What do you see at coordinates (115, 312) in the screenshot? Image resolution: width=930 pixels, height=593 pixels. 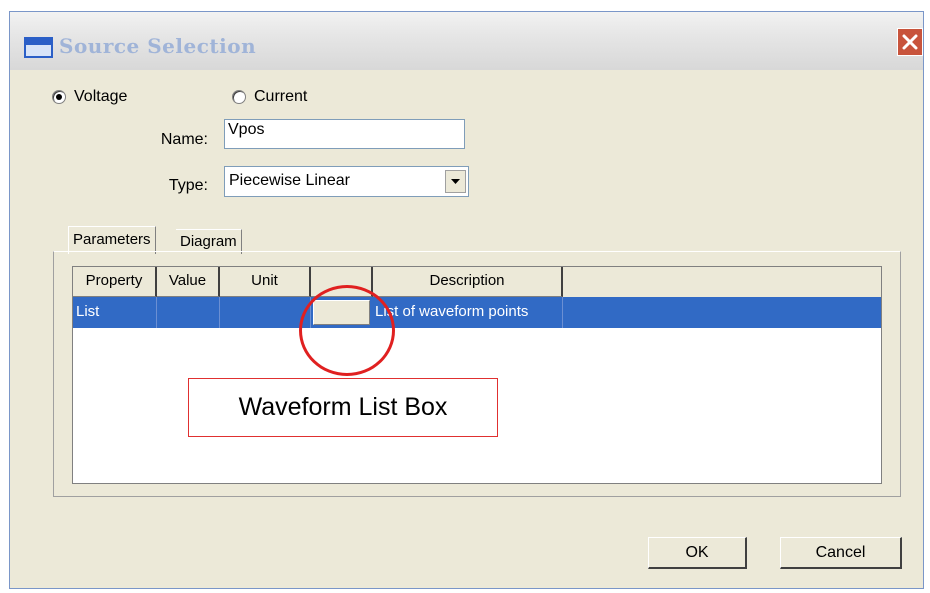 I see `cell-property: List` at bounding box center [115, 312].